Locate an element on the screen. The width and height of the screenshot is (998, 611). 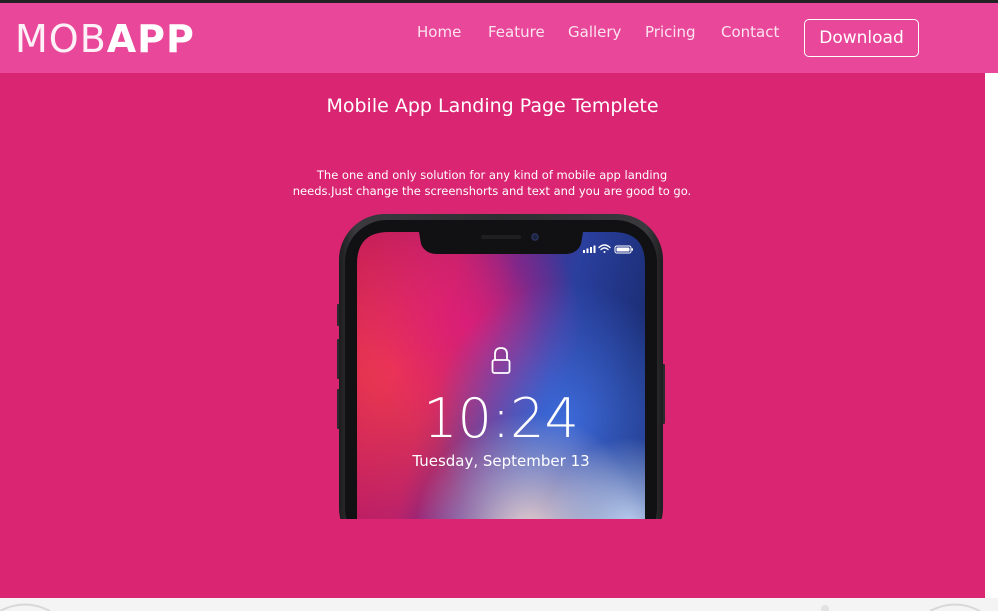
front-camera-icon is located at coordinates (535, 237).